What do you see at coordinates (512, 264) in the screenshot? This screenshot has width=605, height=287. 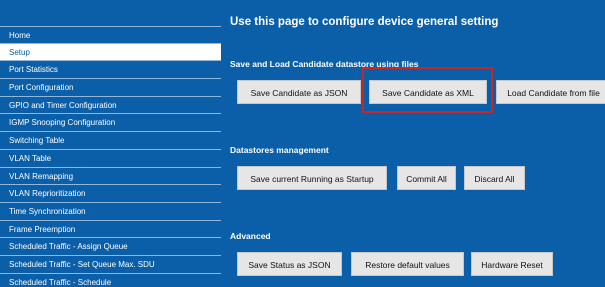 I see `hardware-reset-button: Hardware Reset` at bounding box center [512, 264].